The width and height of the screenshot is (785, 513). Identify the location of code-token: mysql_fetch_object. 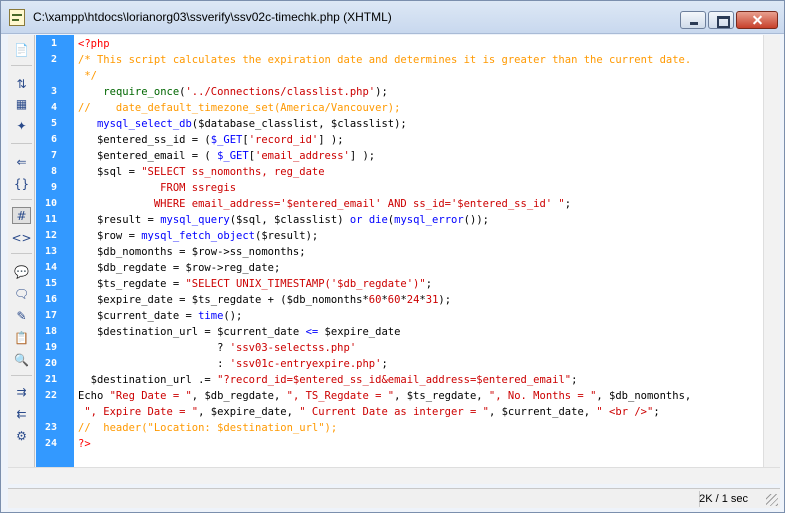
(198, 236).